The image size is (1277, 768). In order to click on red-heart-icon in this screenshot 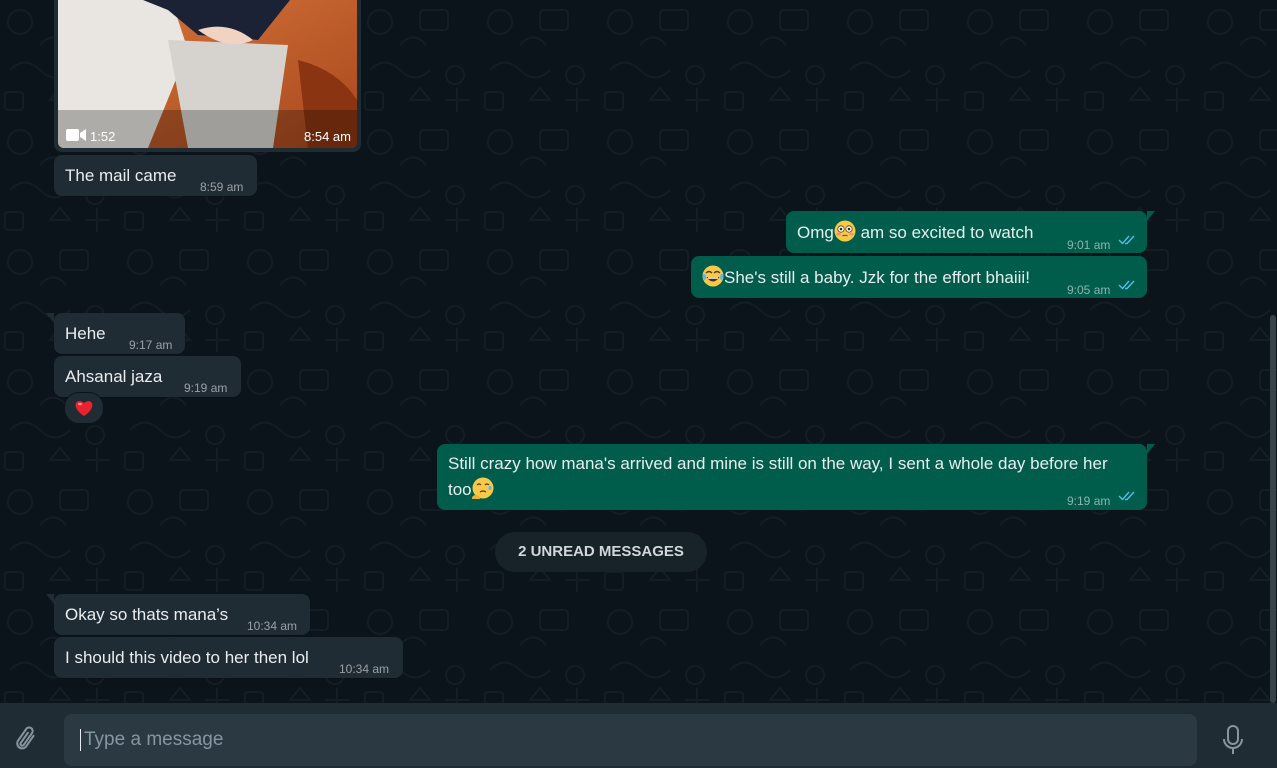, I will do `click(84, 408)`.